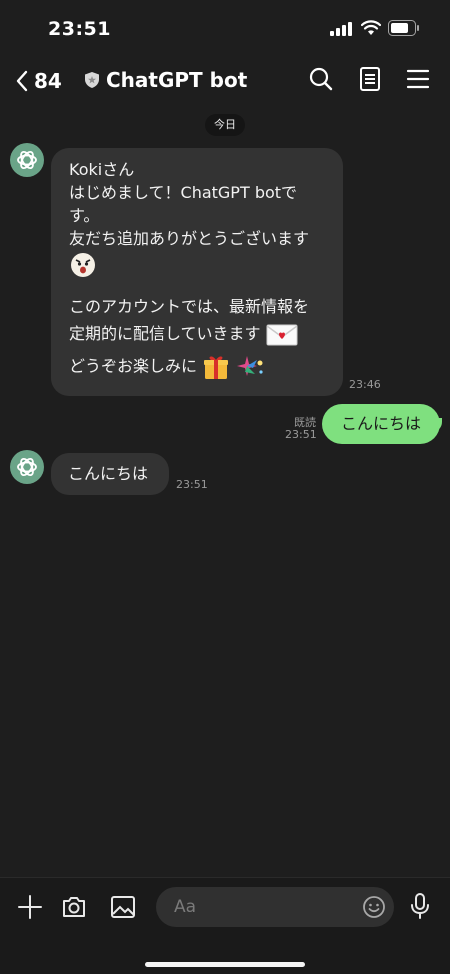  What do you see at coordinates (79, 29) in the screenshot?
I see `status-time: 23:51` at bounding box center [79, 29].